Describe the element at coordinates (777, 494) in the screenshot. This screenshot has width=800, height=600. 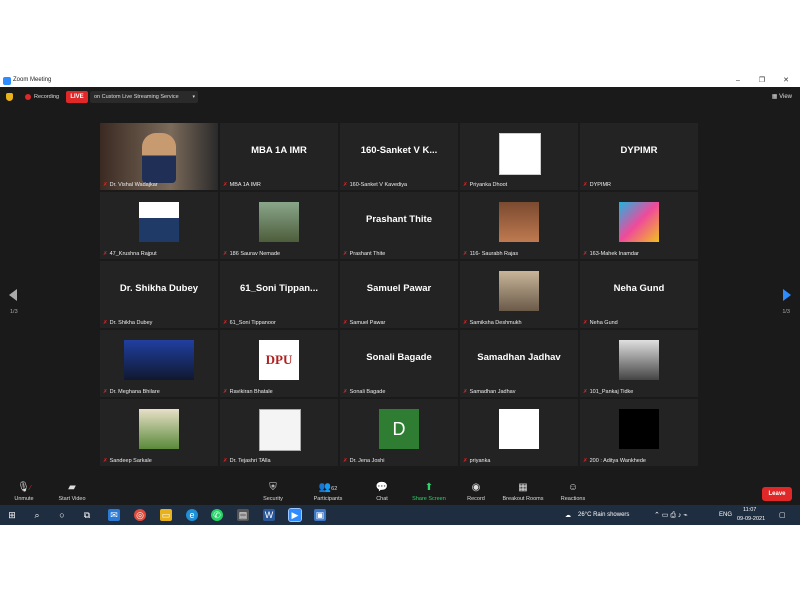
I see `leave-button: Leave` at that location.